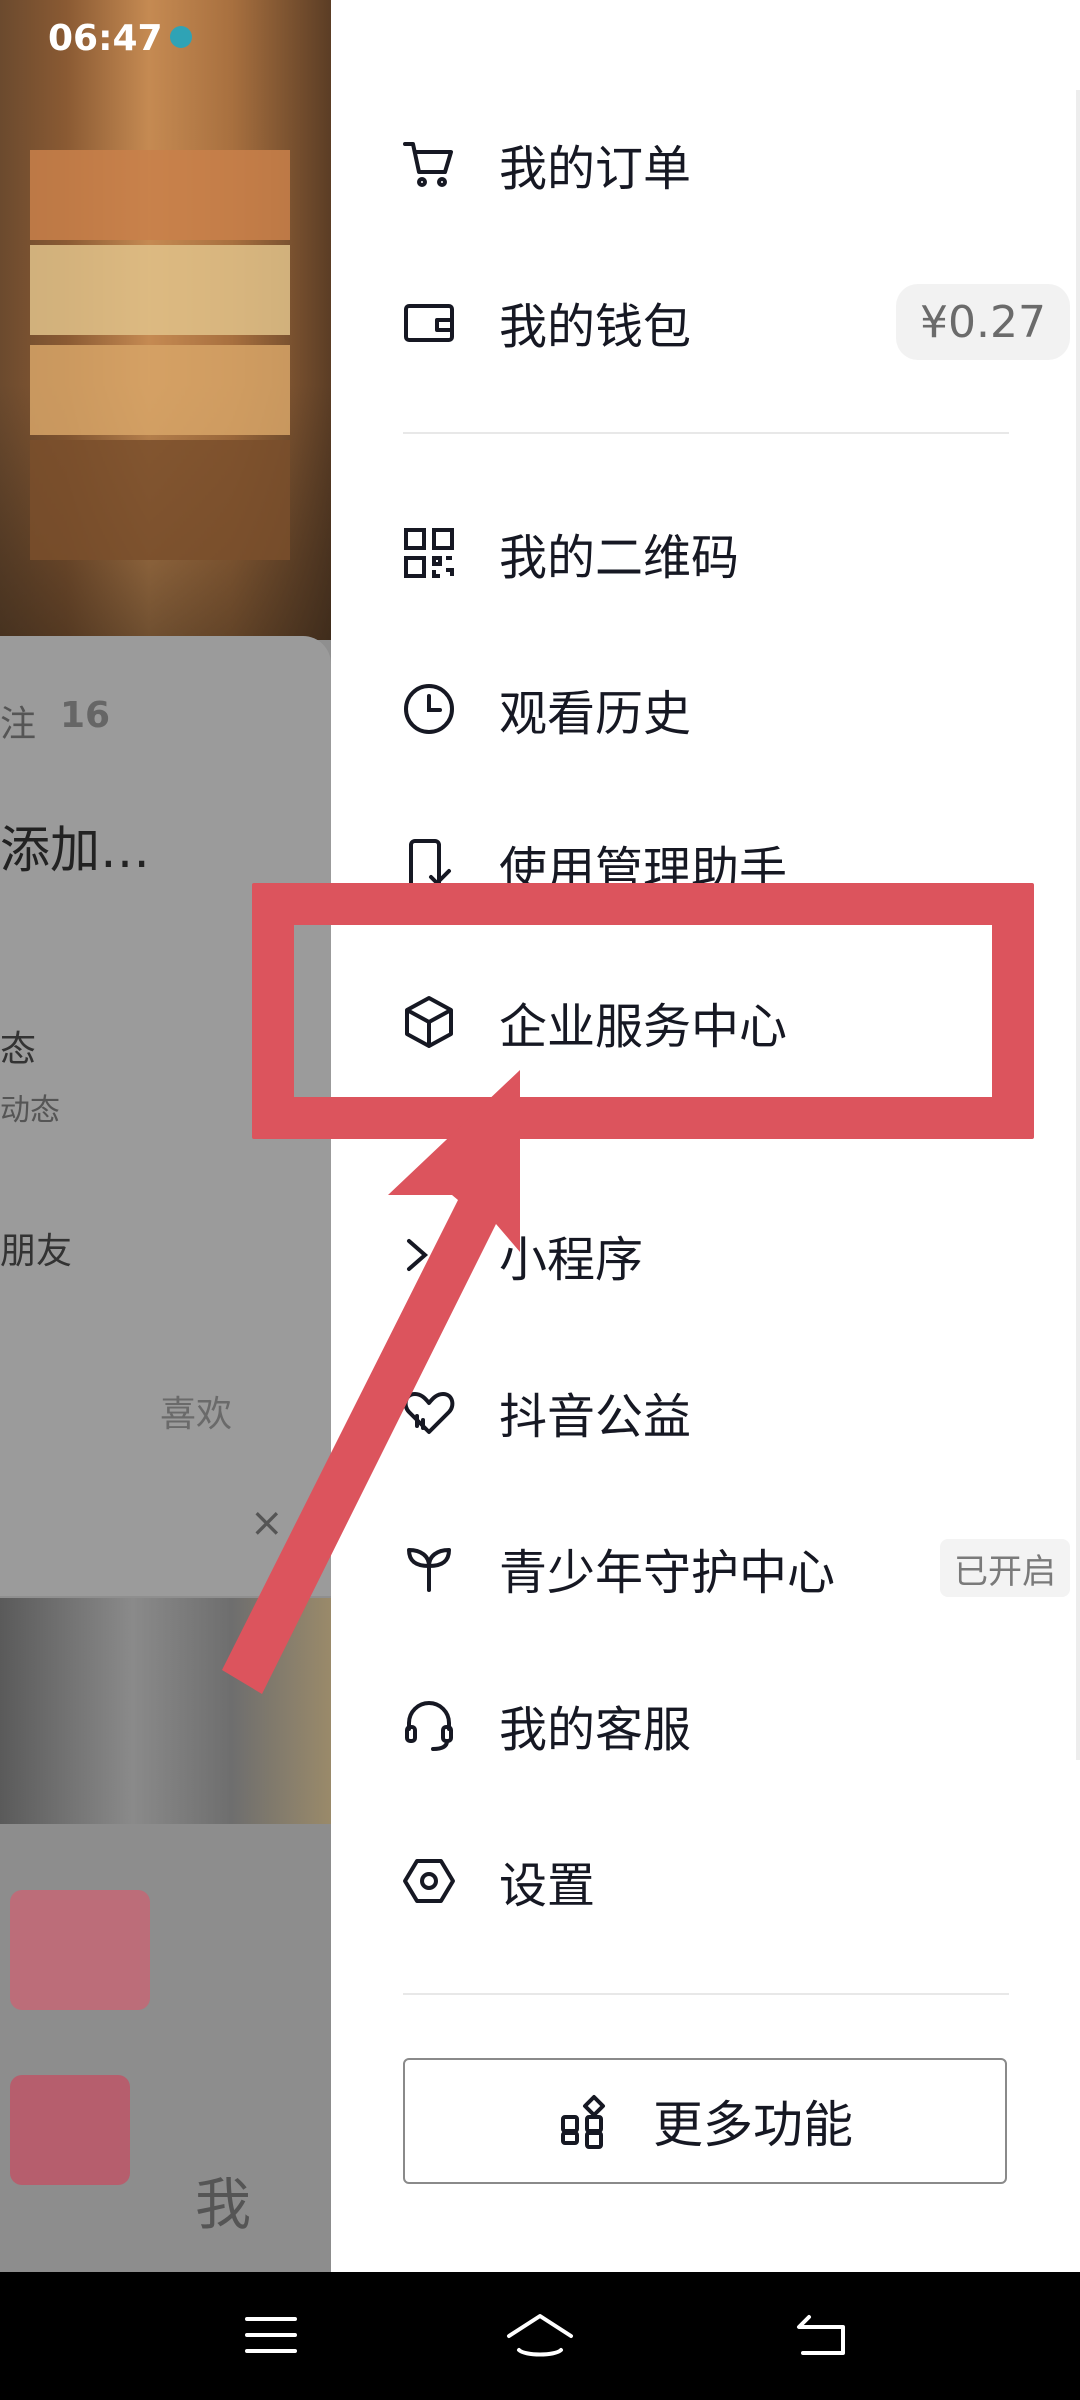 This screenshot has width=1080, height=2400. Describe the element at coordinates (36, 1251) in the screenshot. I see `friends-label: 朋友` at that location.